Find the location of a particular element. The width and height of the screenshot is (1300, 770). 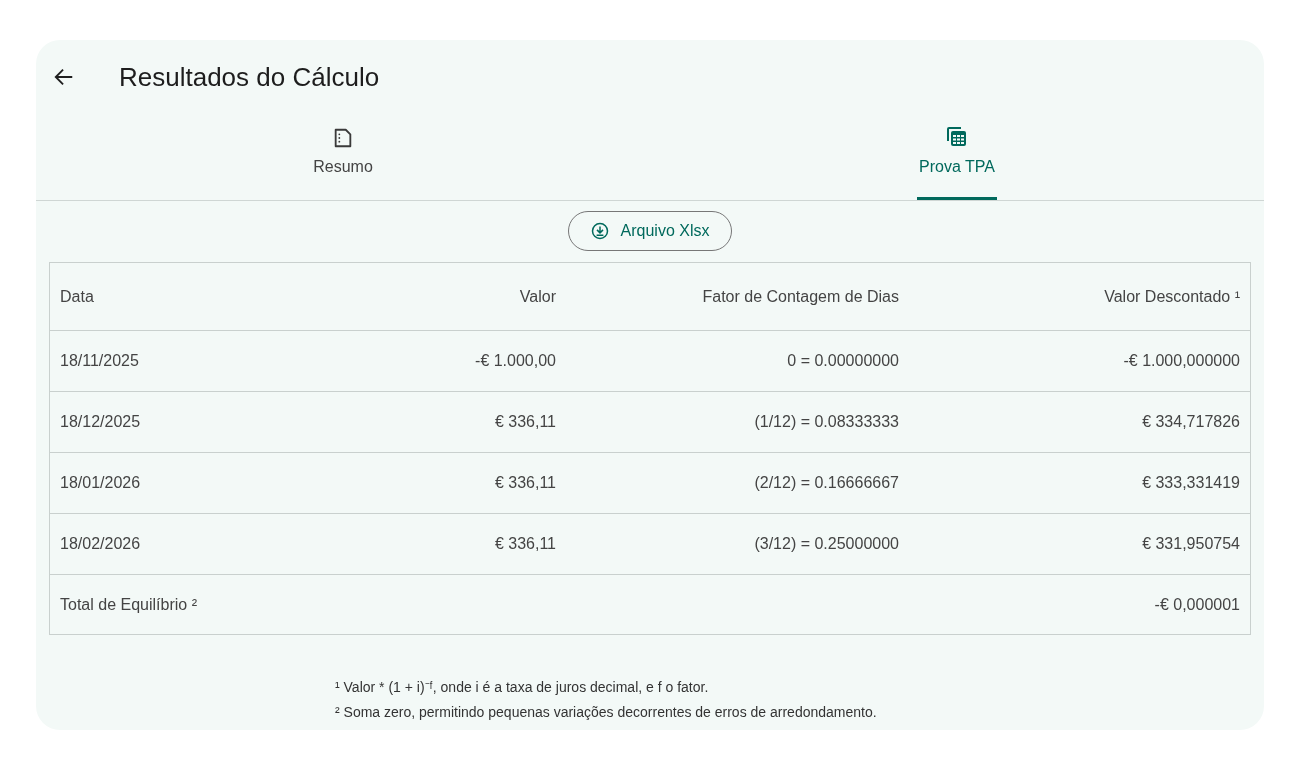

column-header: Data is located at coordinates (77, 296).